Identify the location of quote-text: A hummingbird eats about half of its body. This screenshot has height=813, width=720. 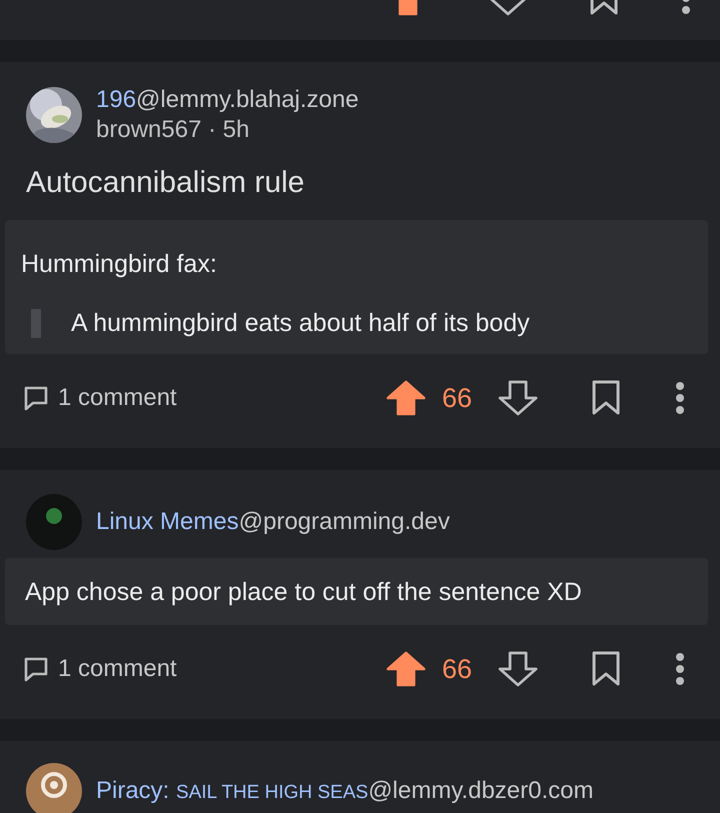
(300, 323).